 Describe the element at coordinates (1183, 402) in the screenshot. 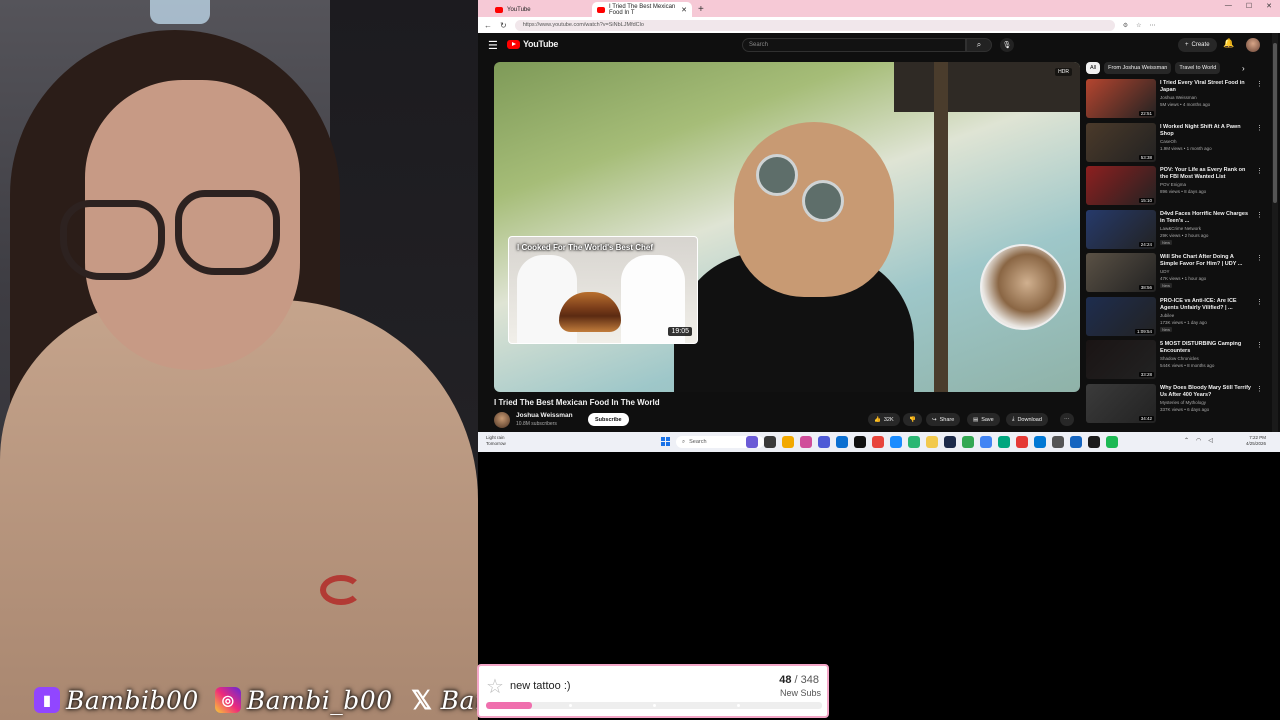

I see `recommendation-channel: Mysteries of Mythology` at that location.